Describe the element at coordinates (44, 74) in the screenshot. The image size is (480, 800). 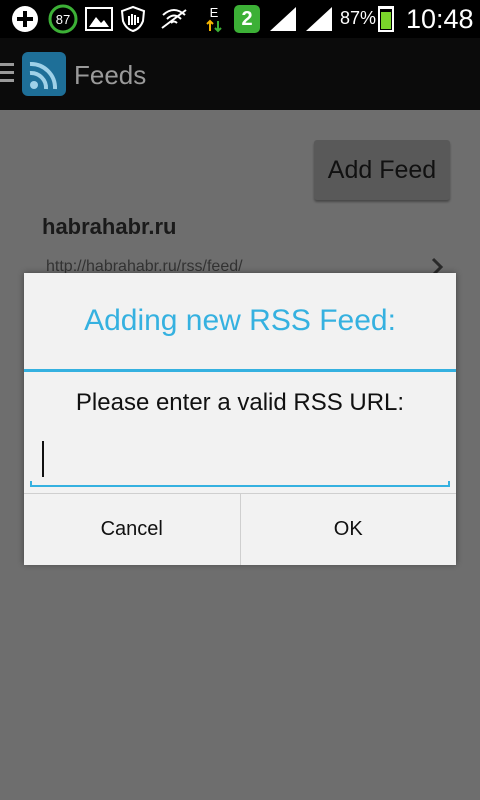
I see `rss-icon` at that location.